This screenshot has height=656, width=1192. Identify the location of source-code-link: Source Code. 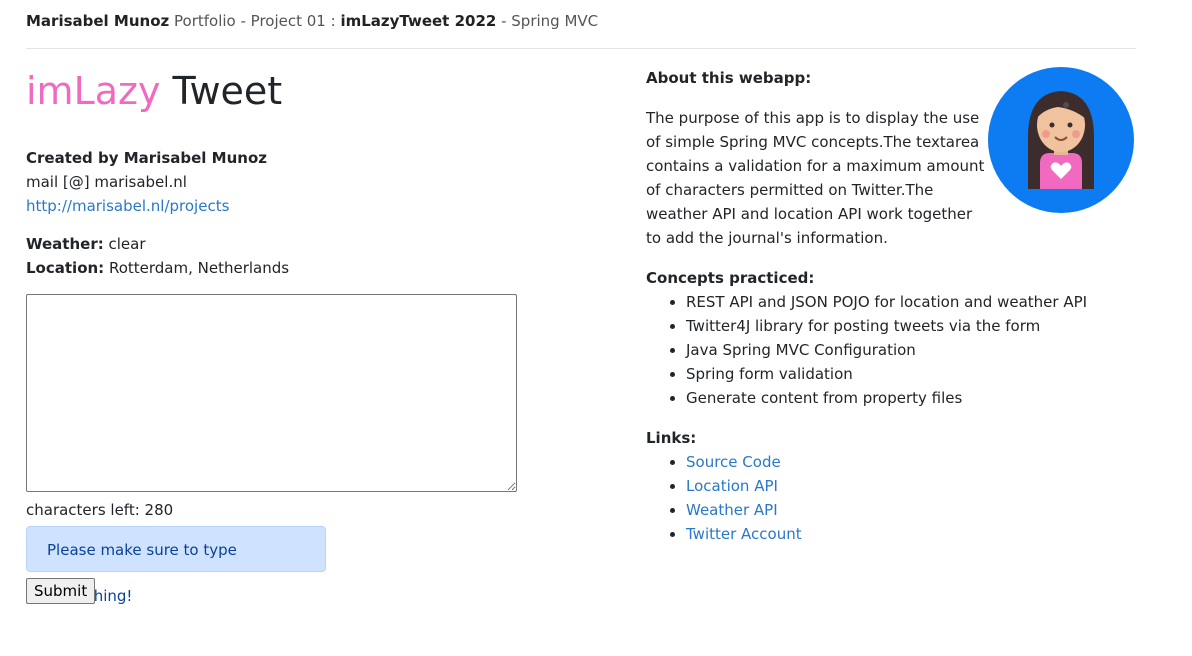
(733, 462).